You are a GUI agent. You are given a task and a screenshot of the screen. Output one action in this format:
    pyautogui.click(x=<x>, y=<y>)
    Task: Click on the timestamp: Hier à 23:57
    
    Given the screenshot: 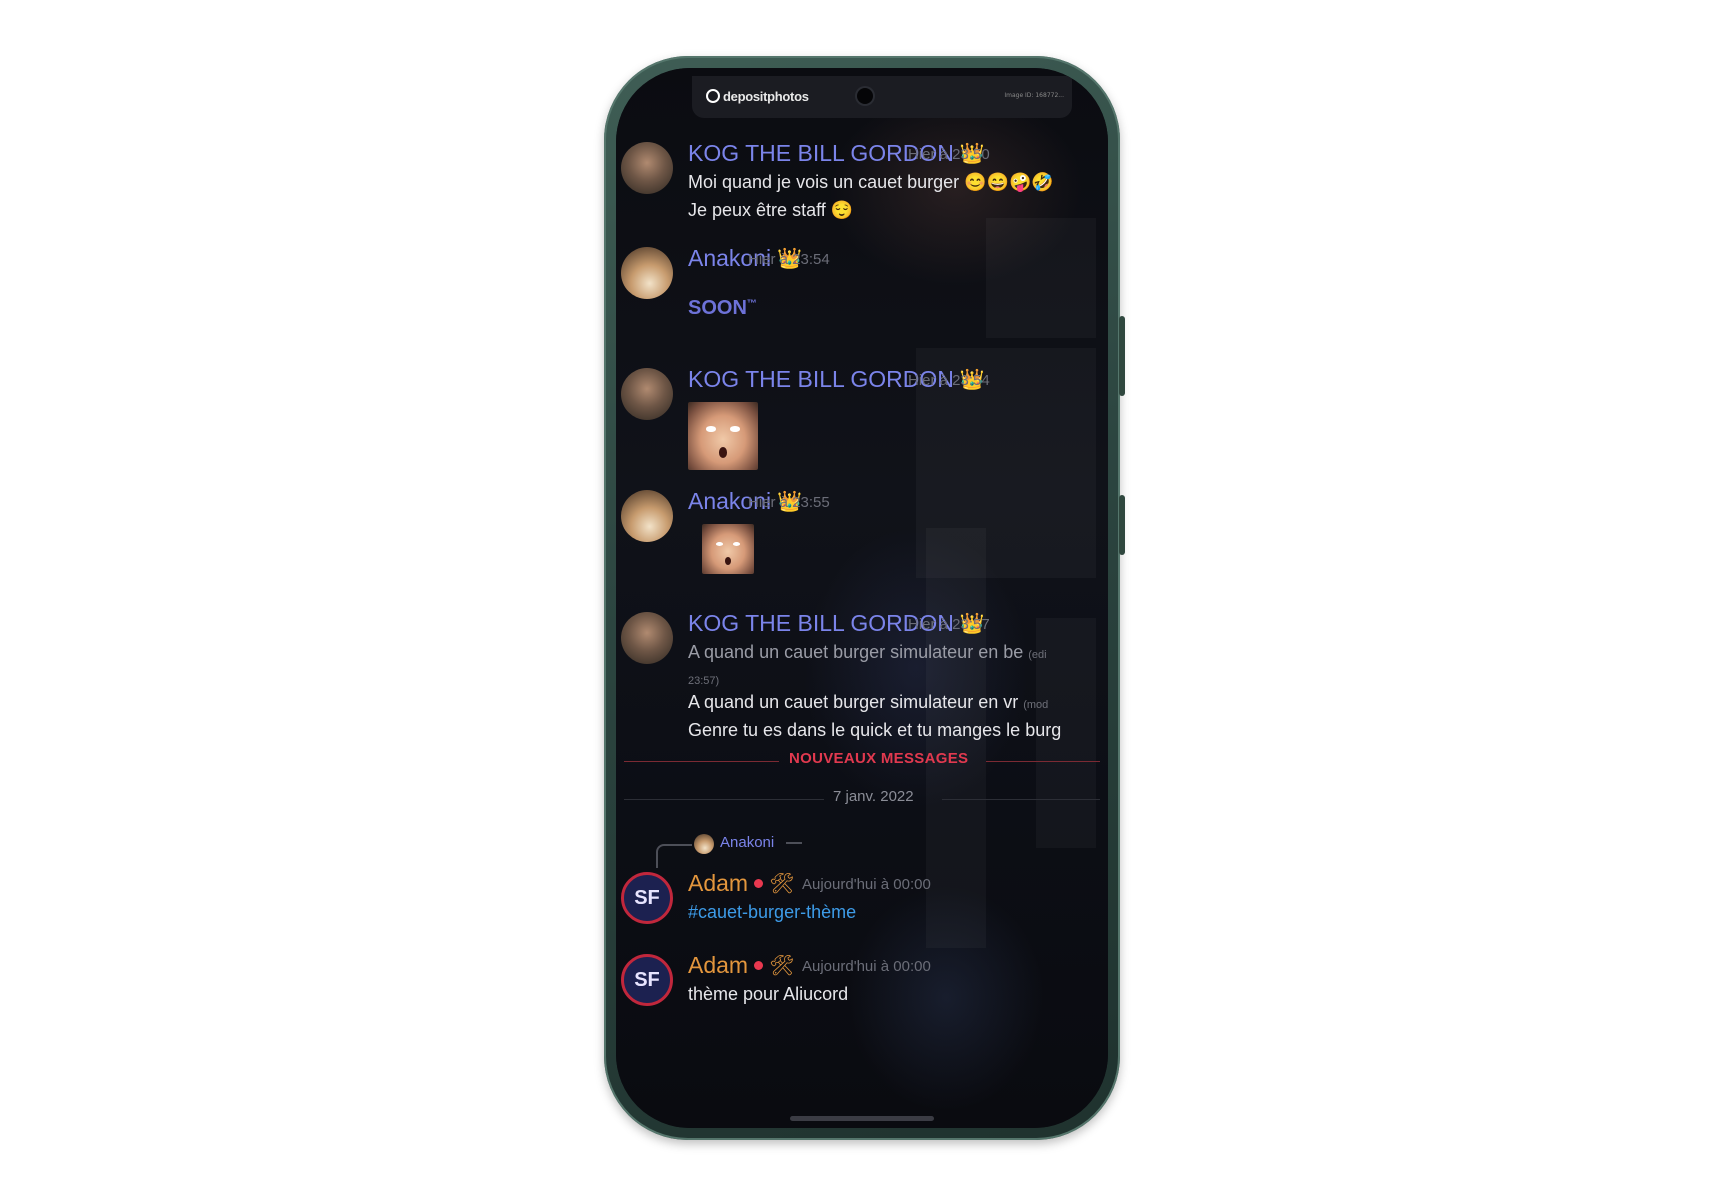 What is the action you would take?
    pyautogui.click(x=949, y=624)
    